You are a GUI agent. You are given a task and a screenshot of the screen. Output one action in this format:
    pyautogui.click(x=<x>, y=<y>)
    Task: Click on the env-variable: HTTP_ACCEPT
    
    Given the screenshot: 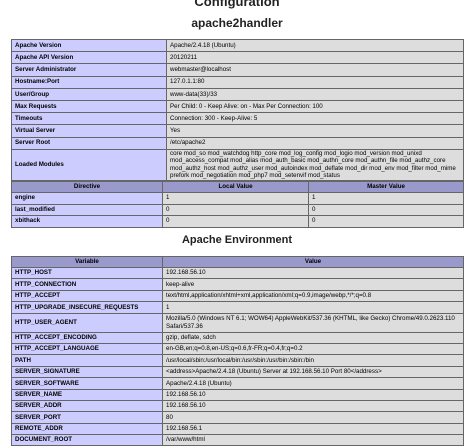 What is the action you would take?
    pyautogui.click(x=87, y=296)
    